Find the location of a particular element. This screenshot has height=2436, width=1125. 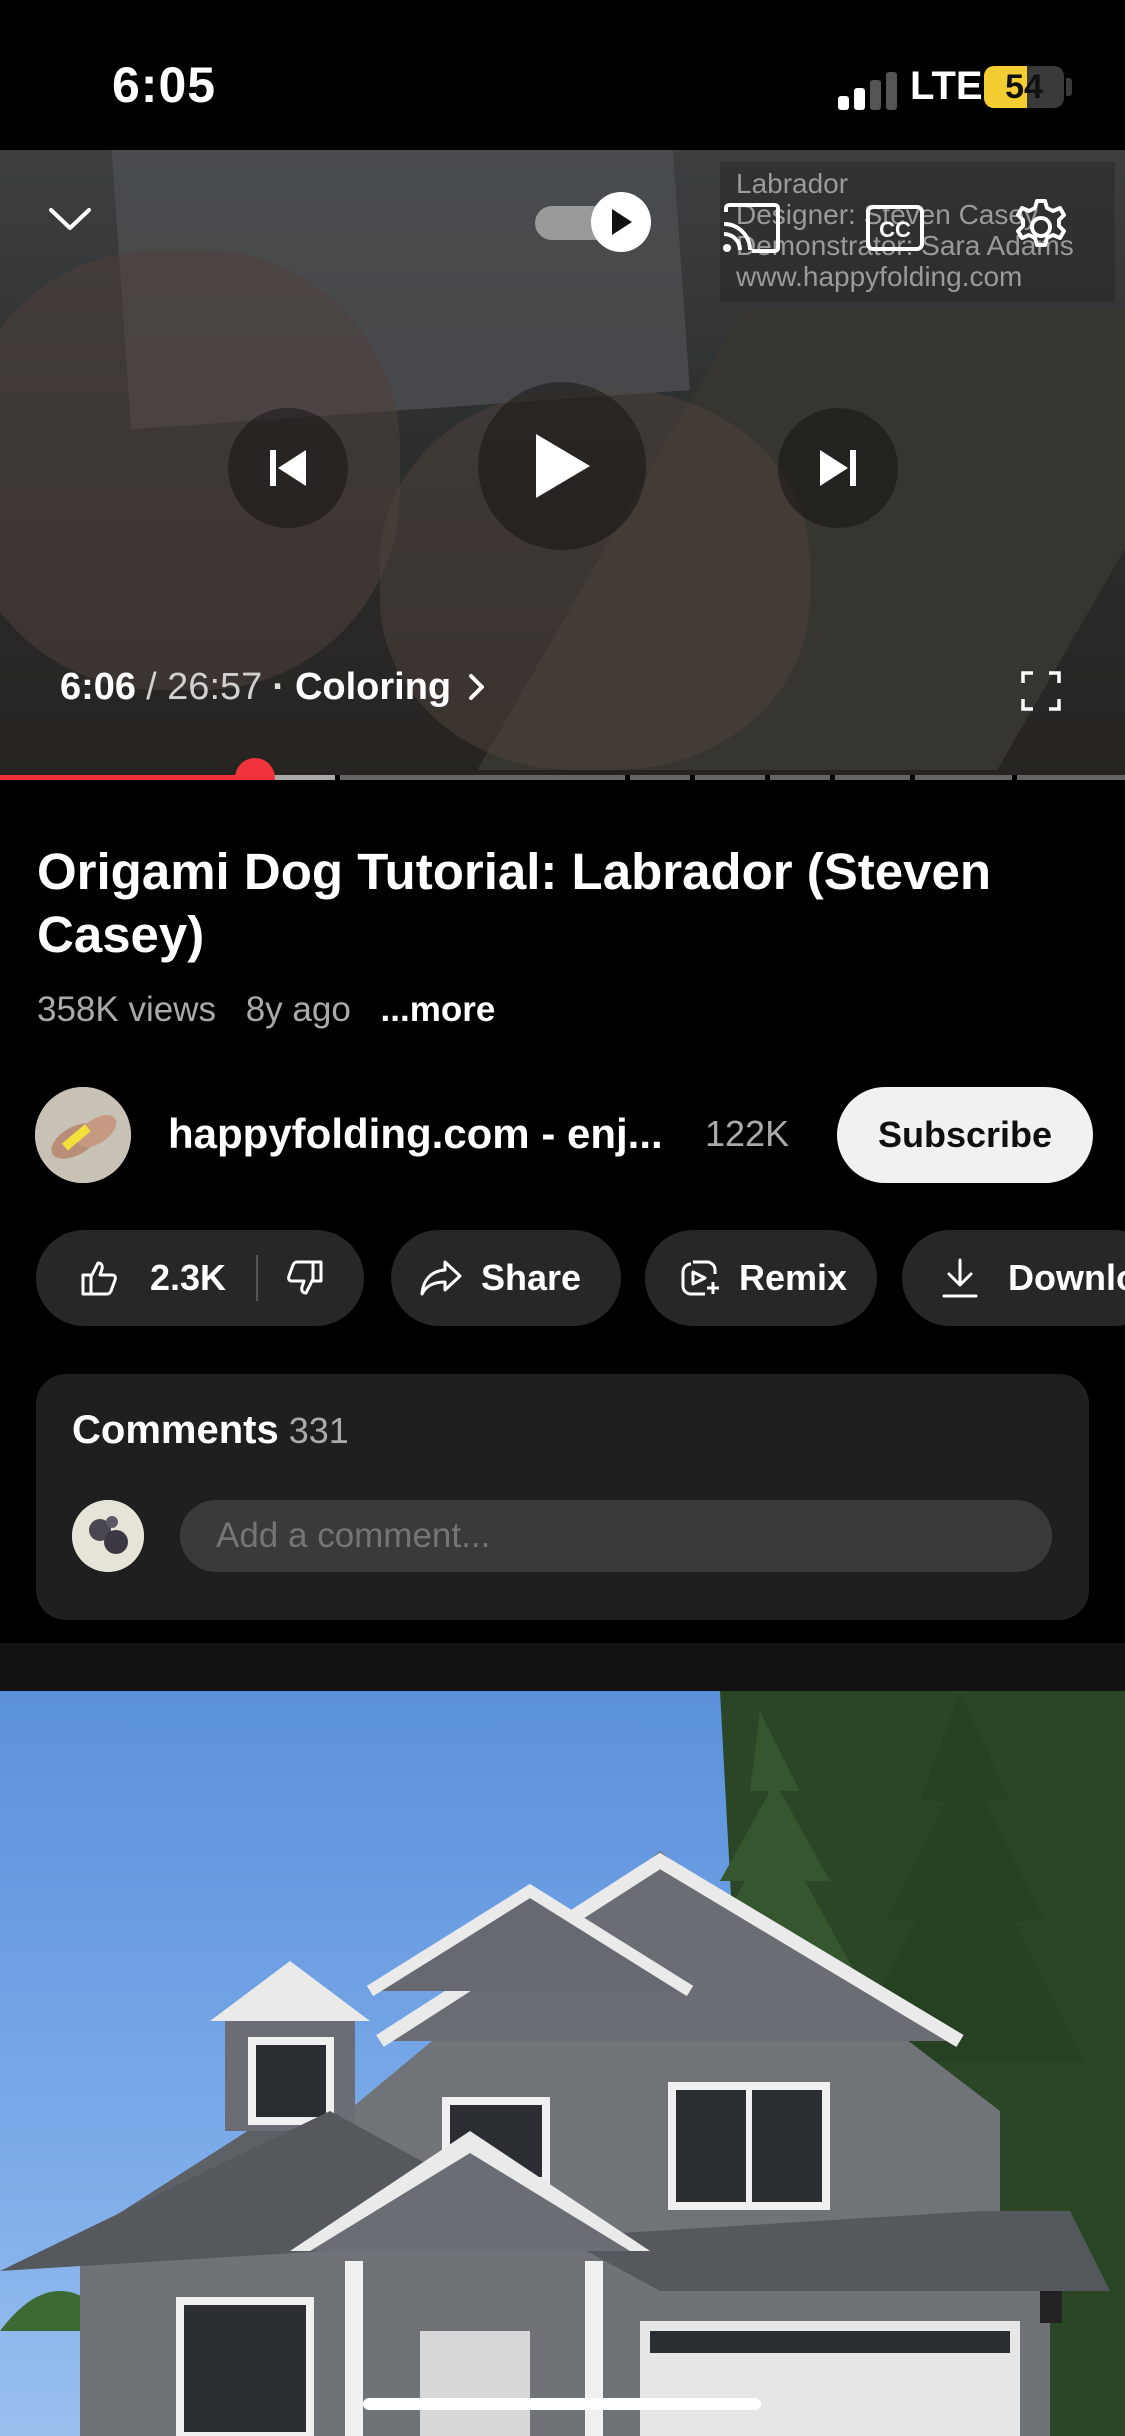

thumbs-up-icon is located at coordinates (99, 1278).